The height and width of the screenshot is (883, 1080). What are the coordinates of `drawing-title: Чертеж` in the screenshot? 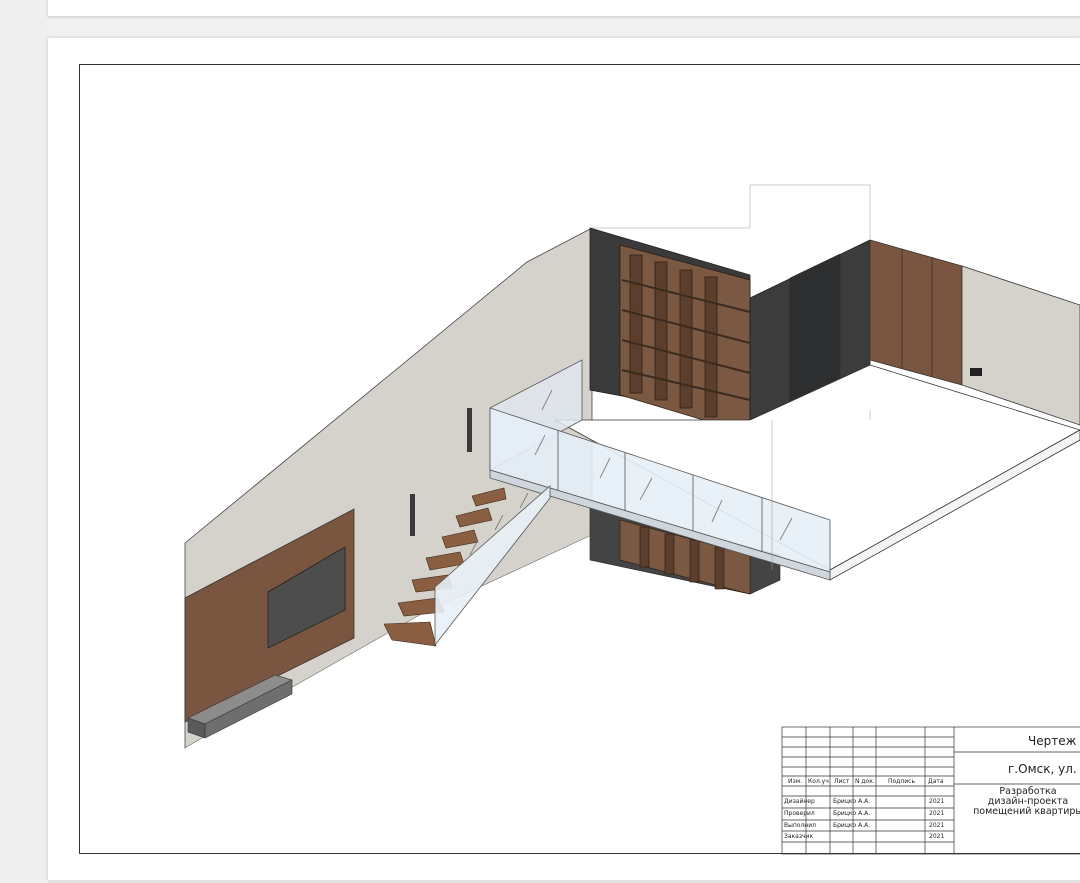 It's located at (1052, 741).